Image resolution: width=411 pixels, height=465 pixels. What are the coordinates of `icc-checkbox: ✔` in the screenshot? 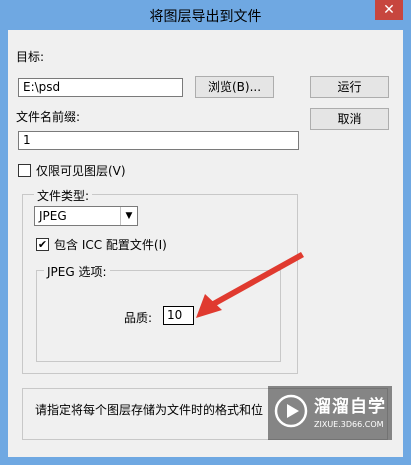 It's located at (42, 244).